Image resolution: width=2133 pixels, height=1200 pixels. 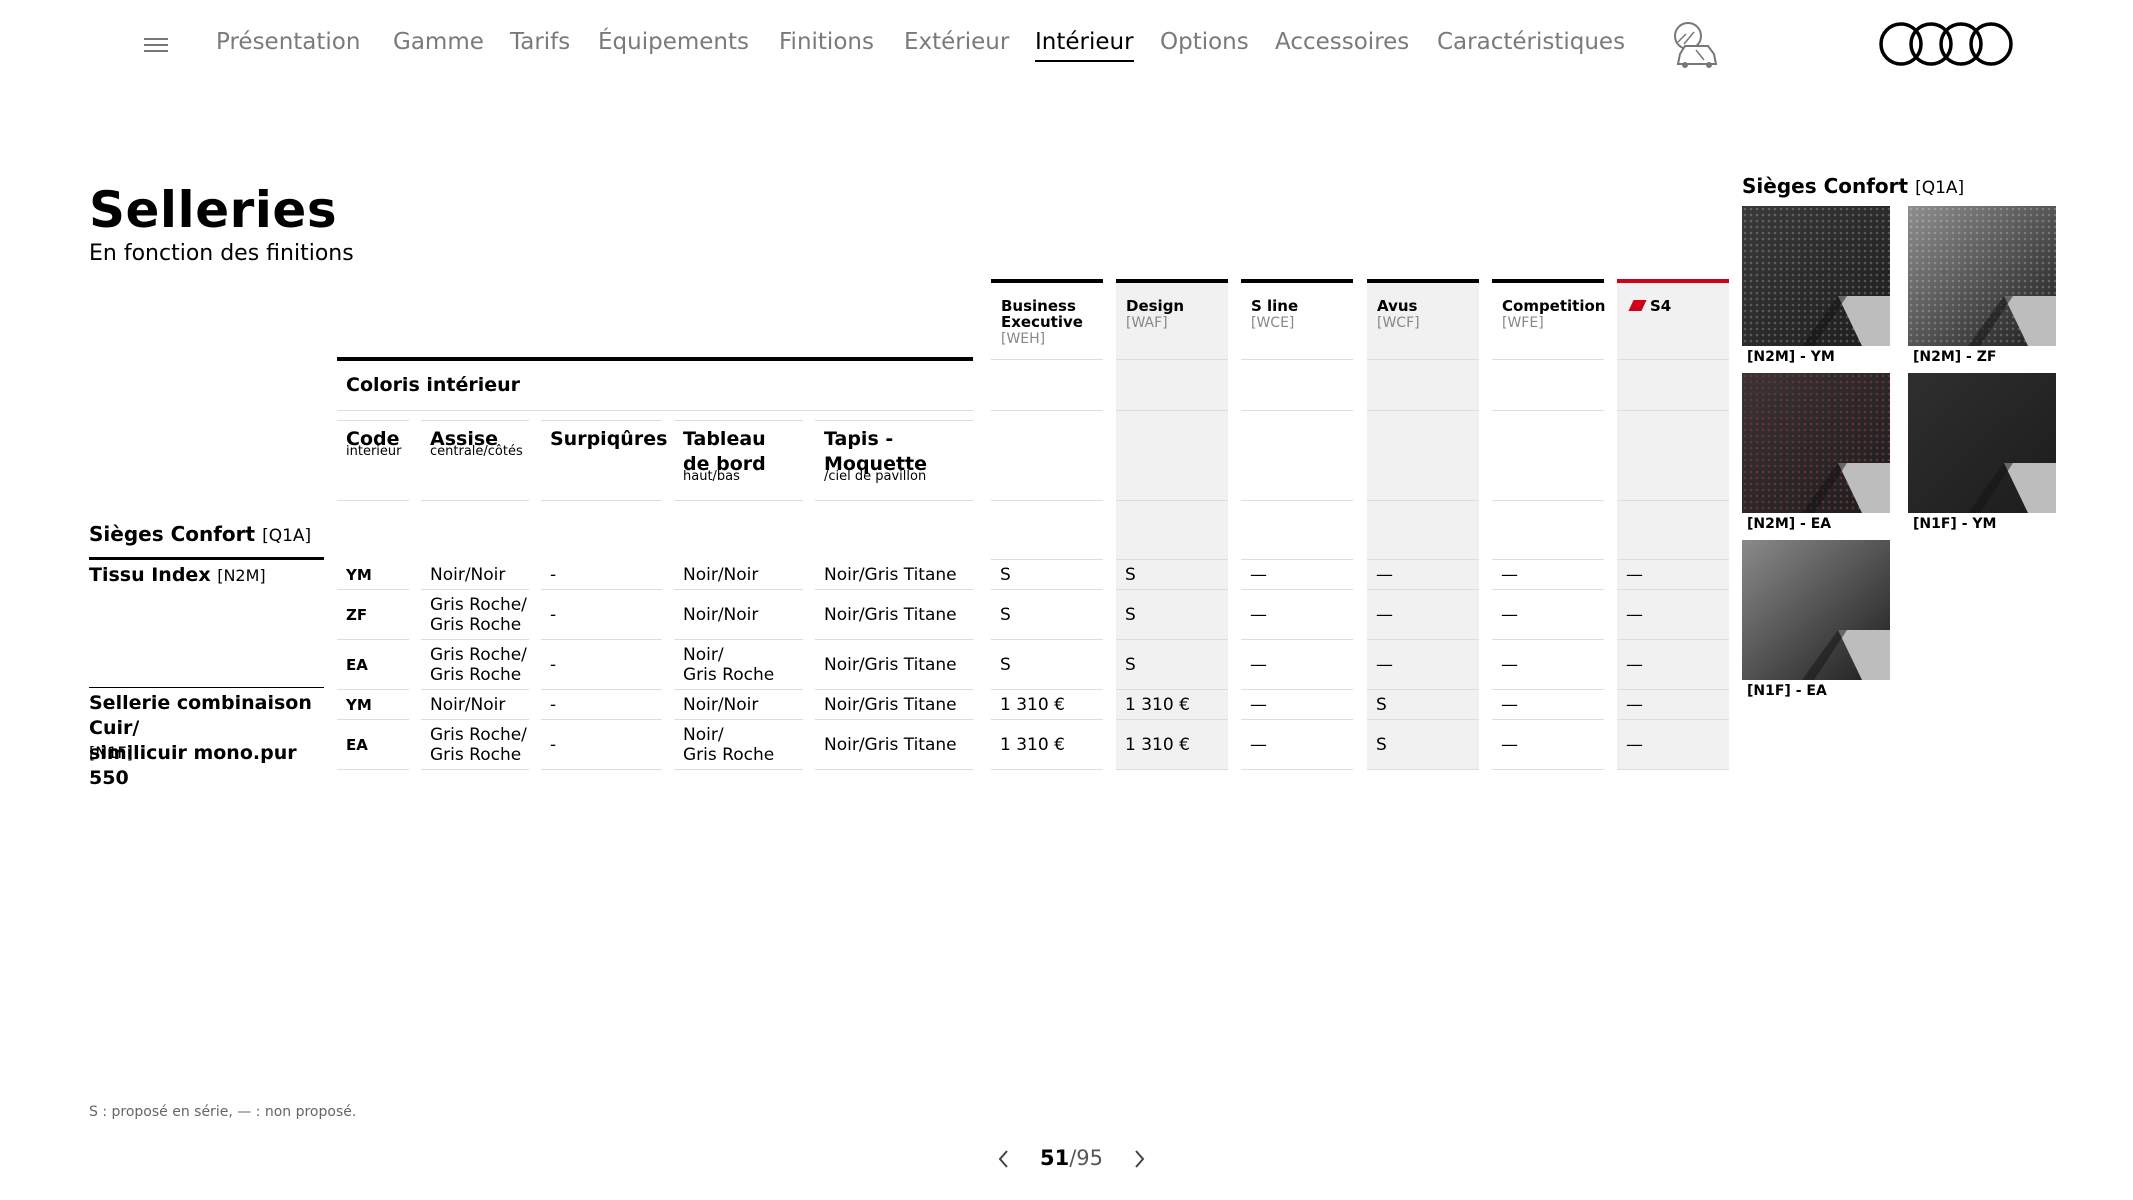 I want to click on coloris-divider, so click(x=655, y=359).